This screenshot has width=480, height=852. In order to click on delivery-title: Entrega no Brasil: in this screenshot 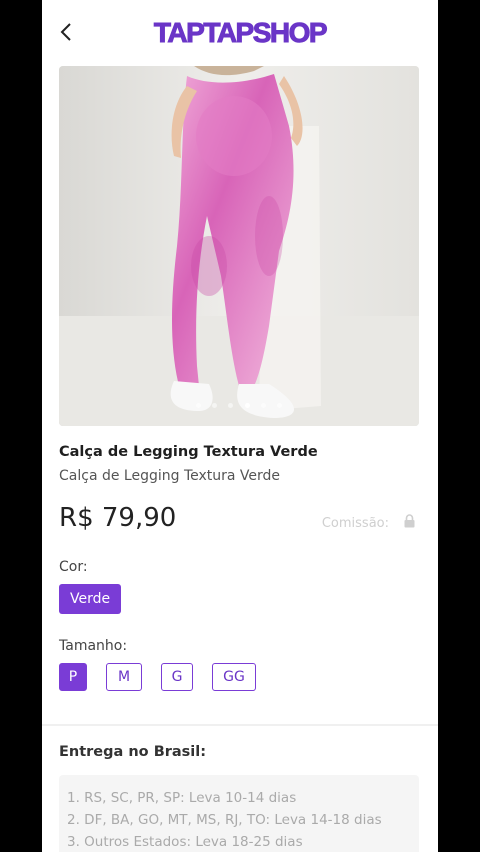, I will do `click(133, 752)`.